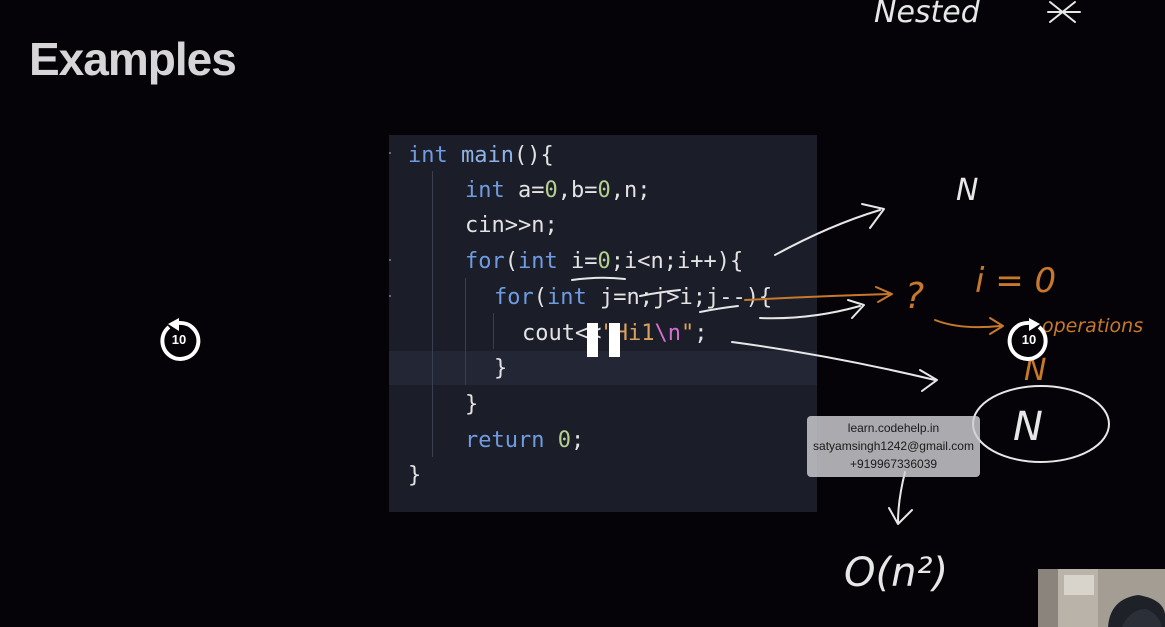 The height and width of the screenshot is (627, 1165). Describe the element at coordinates (896, 573) in the screenshot. I see `annotation-big-o: O(n²)` at that location.